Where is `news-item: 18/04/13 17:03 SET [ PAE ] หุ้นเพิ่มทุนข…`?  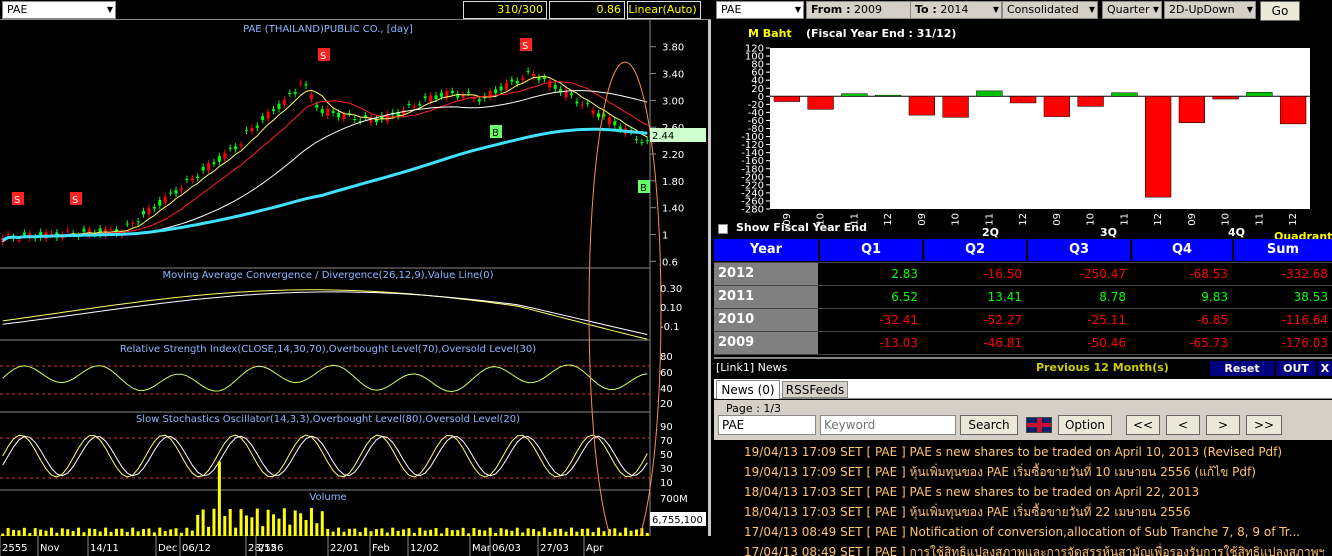
news-item: 18/04/13 17:03 SET [ PAE ] หุ้นเพิ่มทุนข… is located at coordinates (1034, 512).